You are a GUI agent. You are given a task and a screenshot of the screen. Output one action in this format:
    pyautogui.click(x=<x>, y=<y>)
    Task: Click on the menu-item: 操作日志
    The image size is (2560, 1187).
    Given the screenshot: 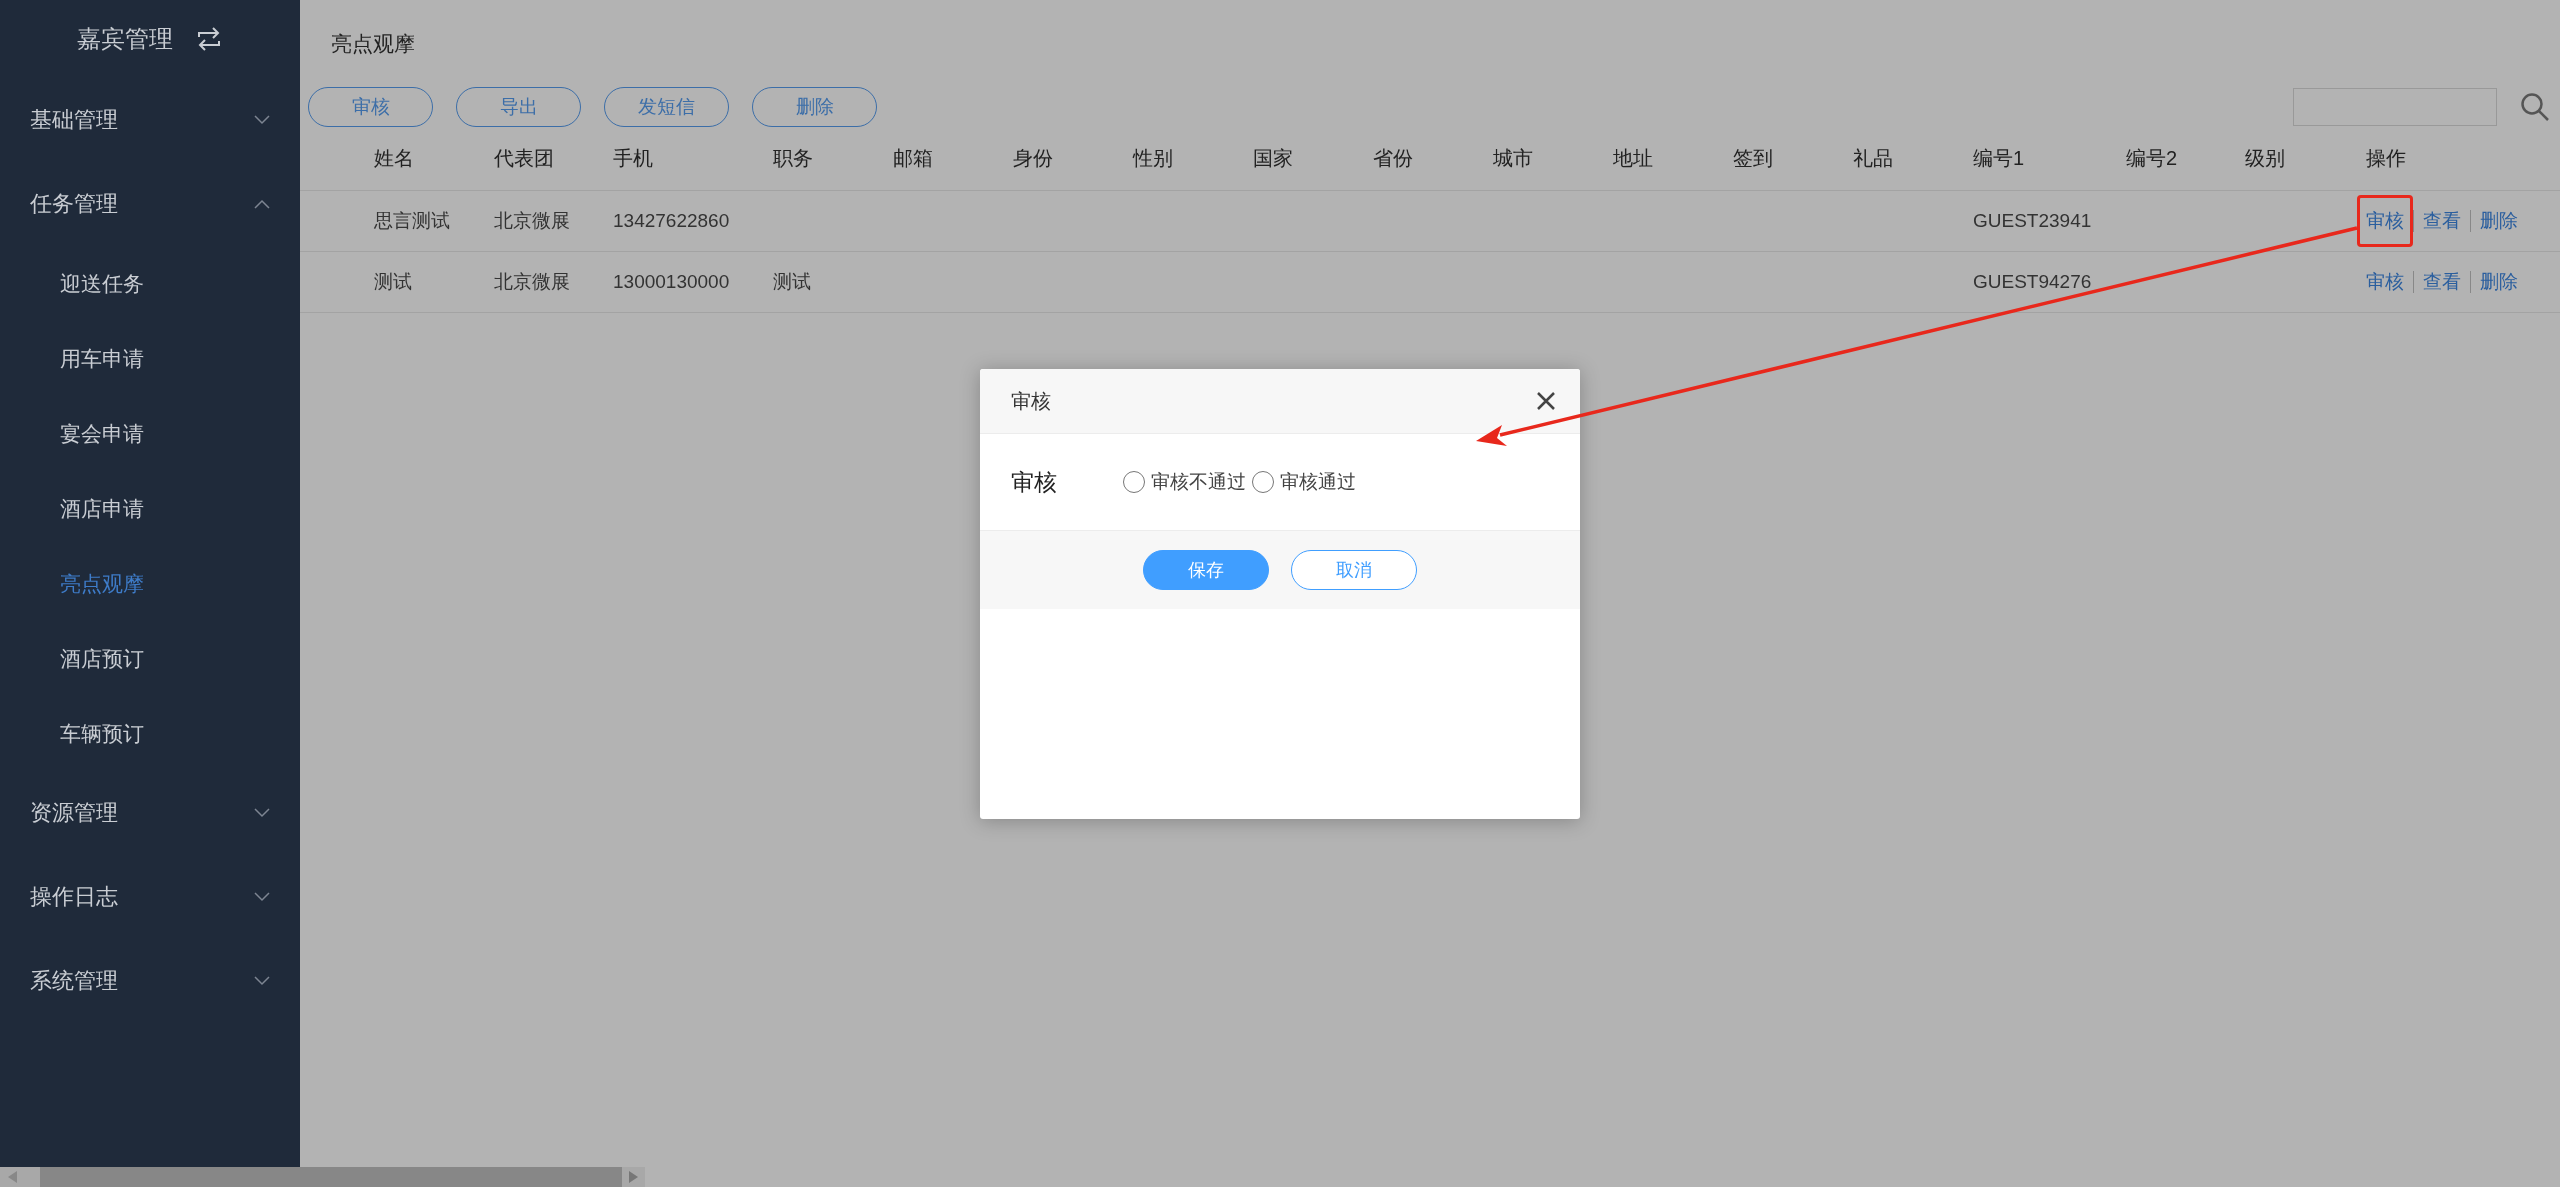 What is the action you would take?
    pyautogui.click(x=150, y=897)
    